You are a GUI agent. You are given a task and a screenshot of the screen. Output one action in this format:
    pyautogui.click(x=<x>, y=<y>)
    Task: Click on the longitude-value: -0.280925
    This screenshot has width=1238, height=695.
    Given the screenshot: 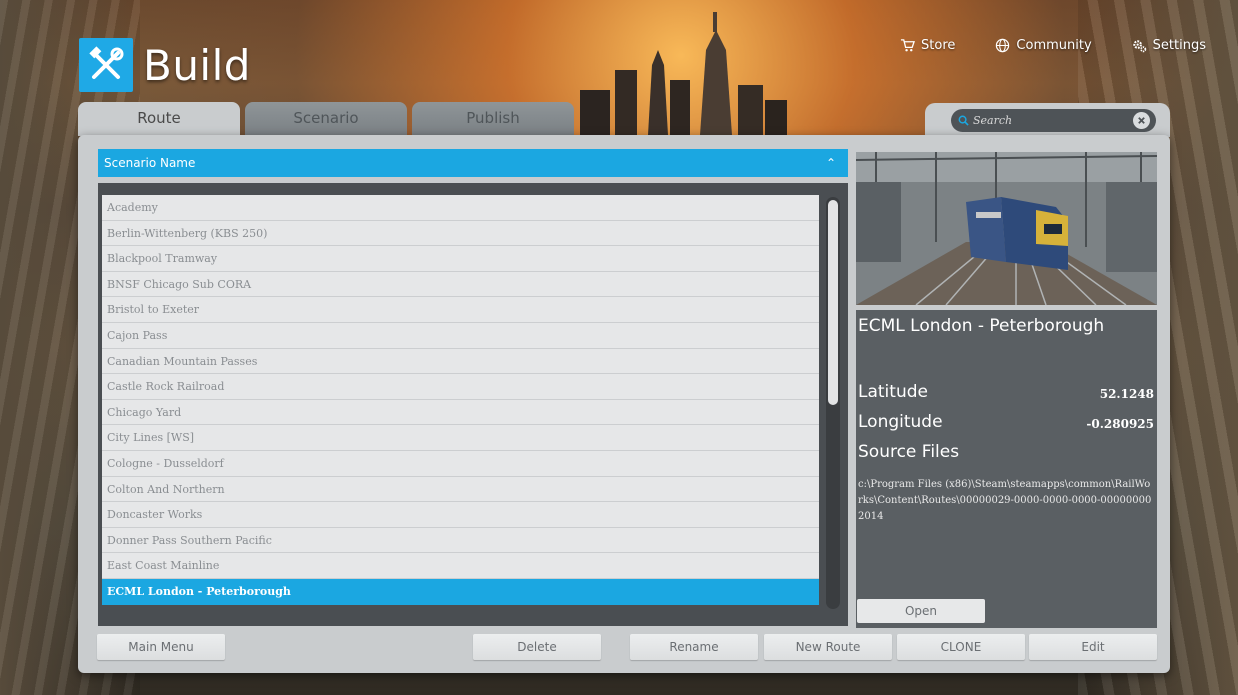 What is the action you would take?
    pyautogui.click(x=1120, y=424)
    